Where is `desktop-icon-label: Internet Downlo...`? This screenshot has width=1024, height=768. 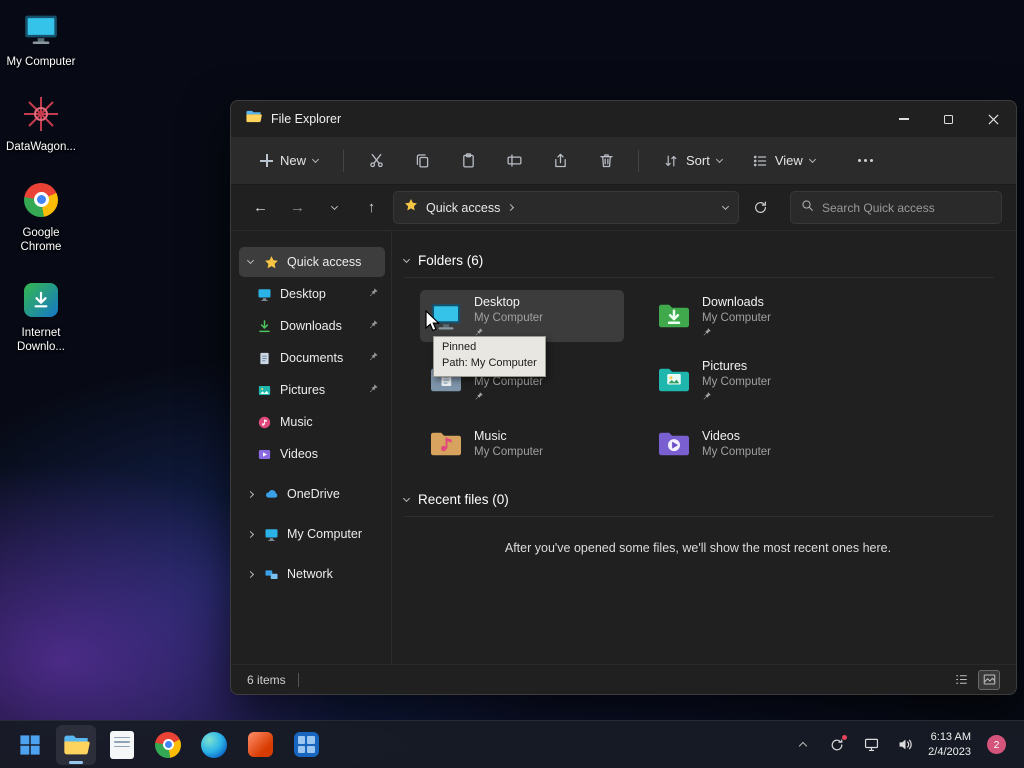 desktop-icon-label: Internet Downlo... is located at coordinates (41, 339).